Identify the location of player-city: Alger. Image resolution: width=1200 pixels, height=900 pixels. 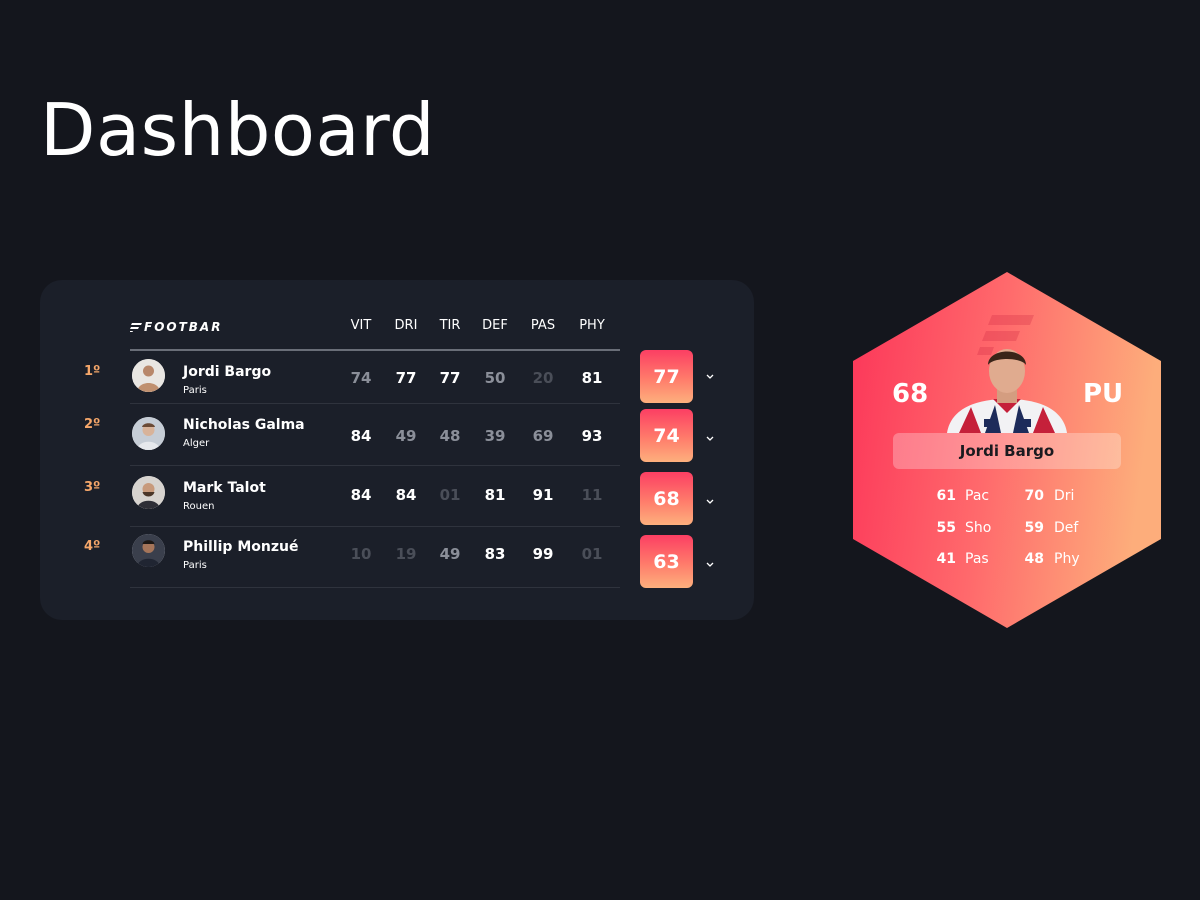
(196, 443).